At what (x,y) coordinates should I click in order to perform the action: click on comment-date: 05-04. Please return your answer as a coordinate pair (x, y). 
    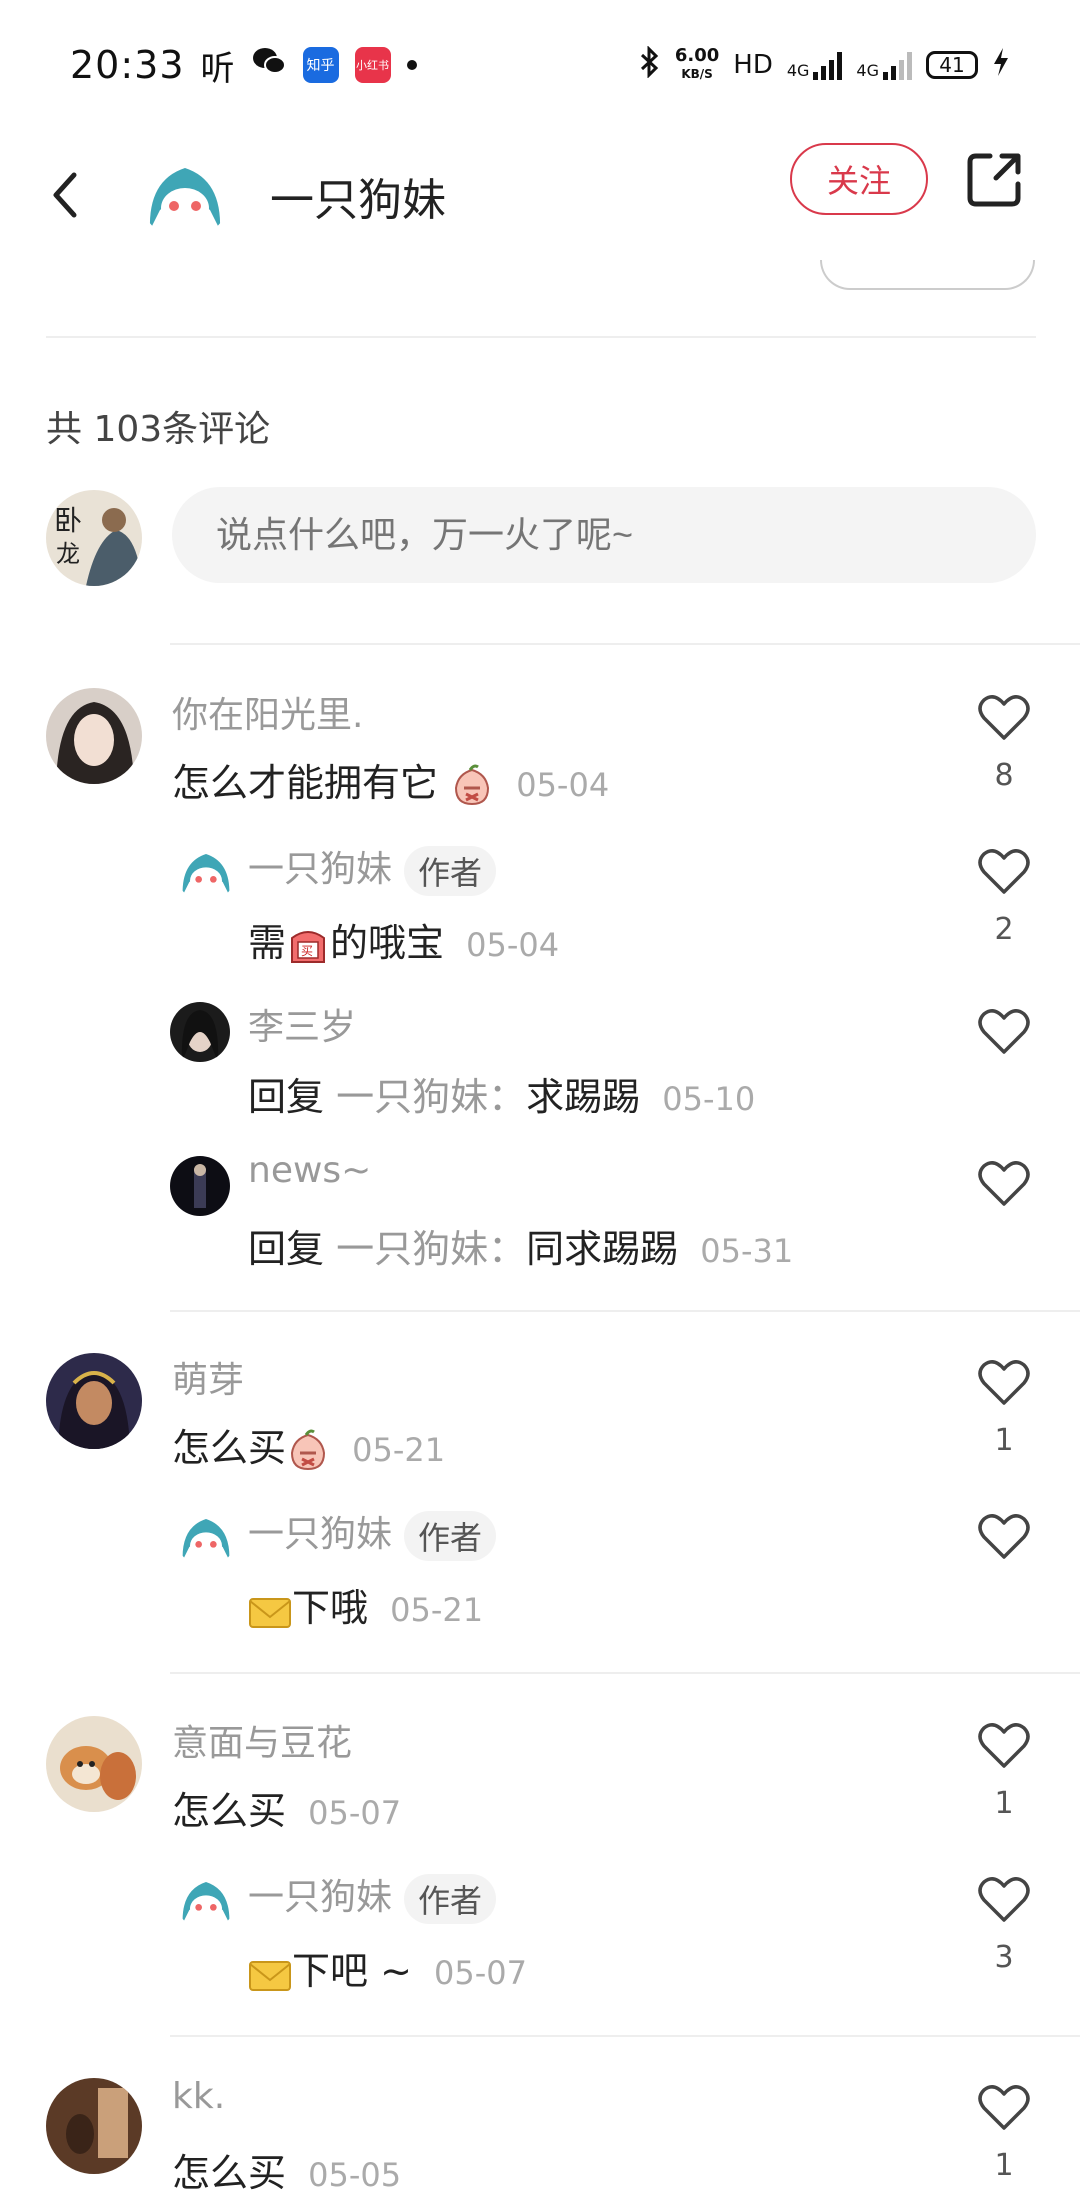
    Looking at the image, I should click on (563, 785).